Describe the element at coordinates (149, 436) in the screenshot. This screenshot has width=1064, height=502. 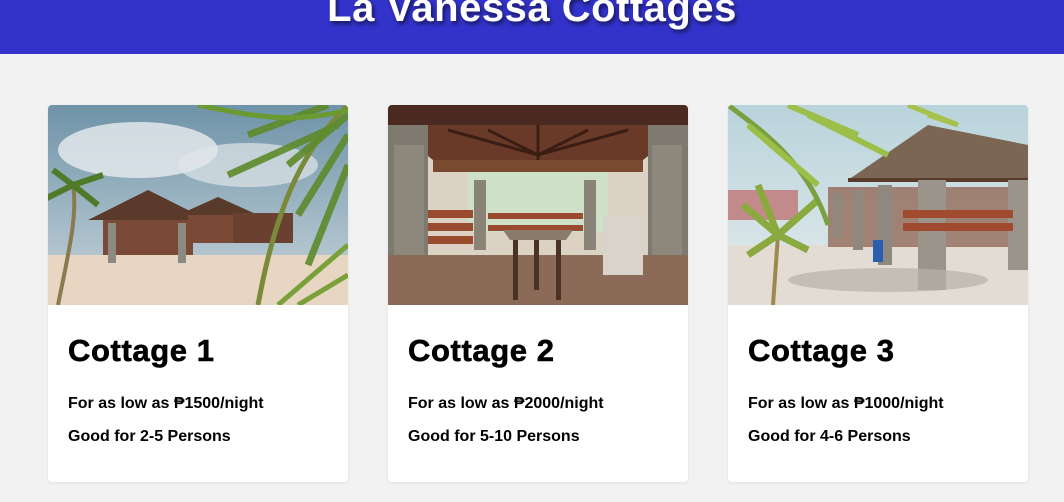
I see `cottage-capacity: Good for 2-5 Persons` at that location.